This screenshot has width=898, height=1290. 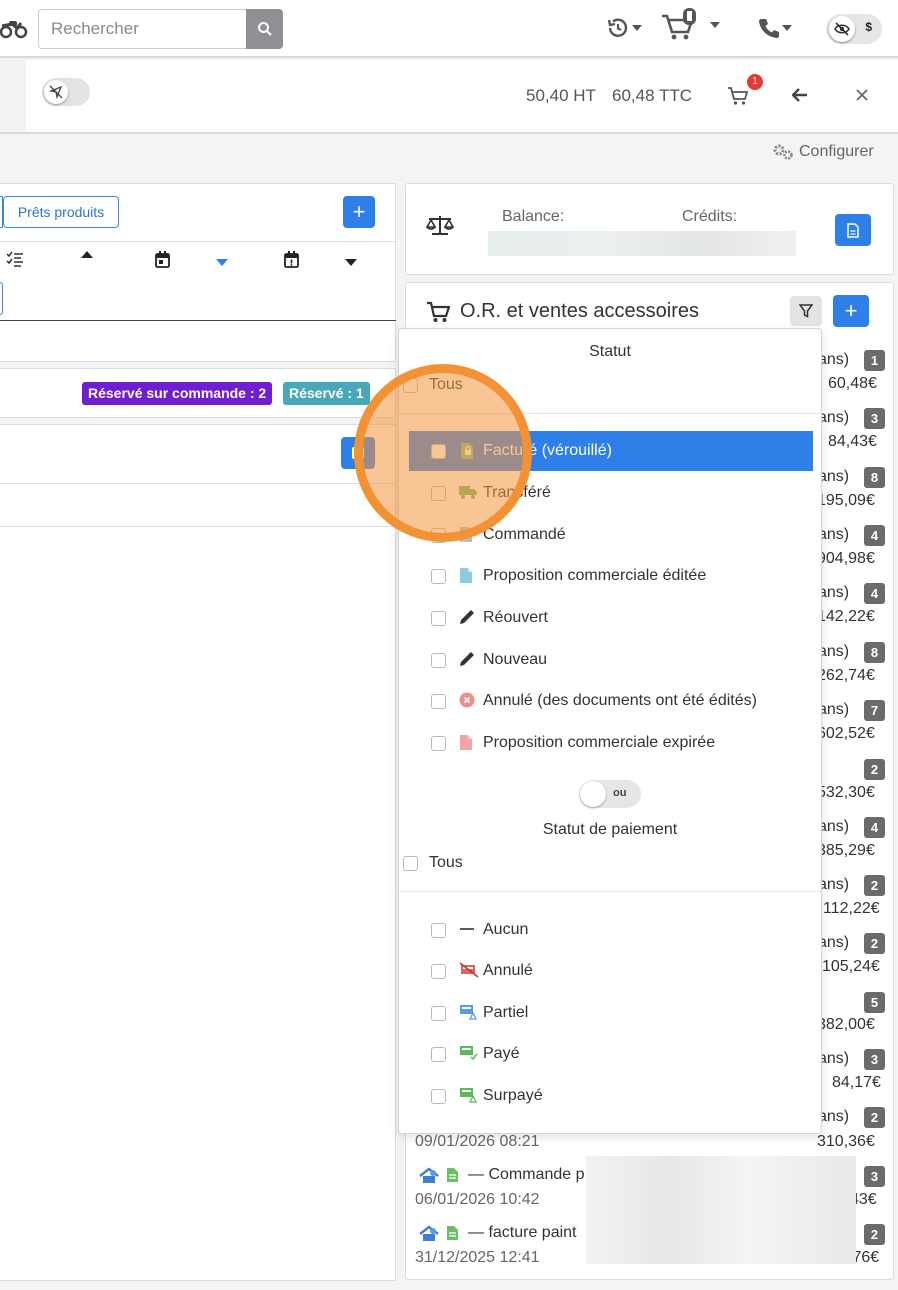 I want to click on status-option-ordered: Commandé, so click(x=611, y=535).